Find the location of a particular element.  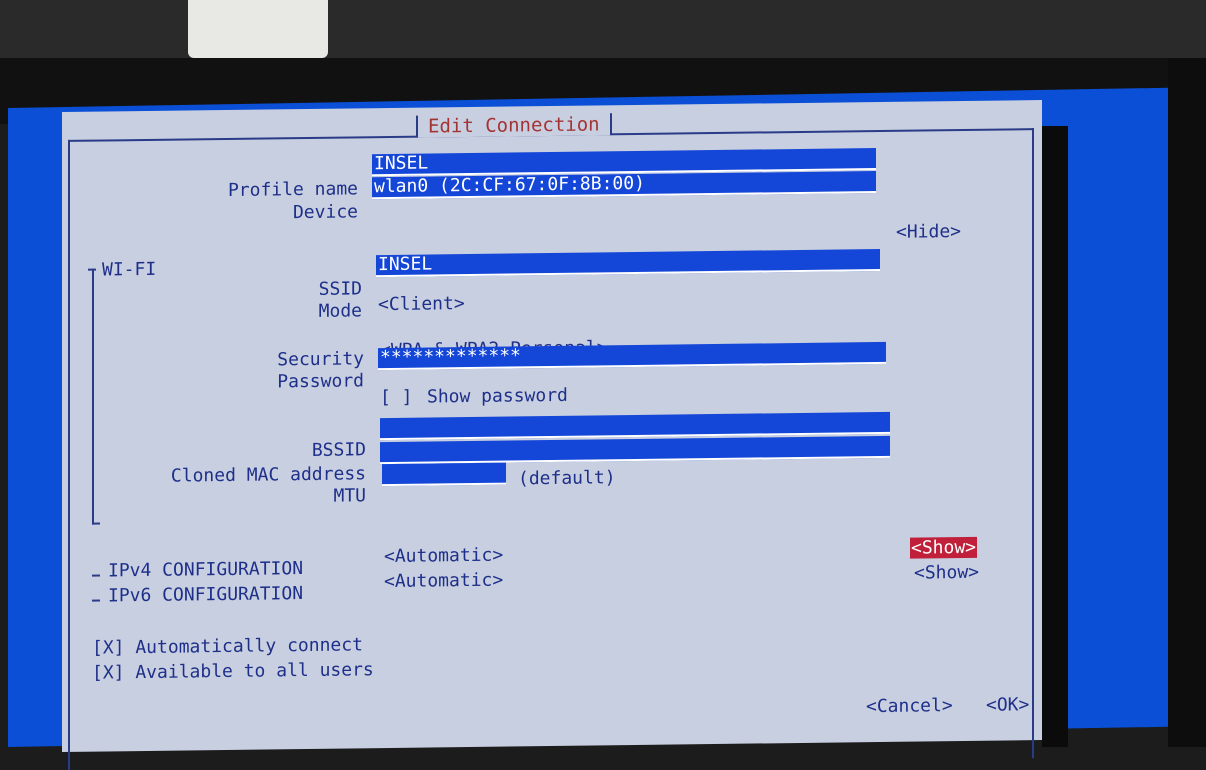

bssid-label: BSSID is located at coordinates (338, 450).